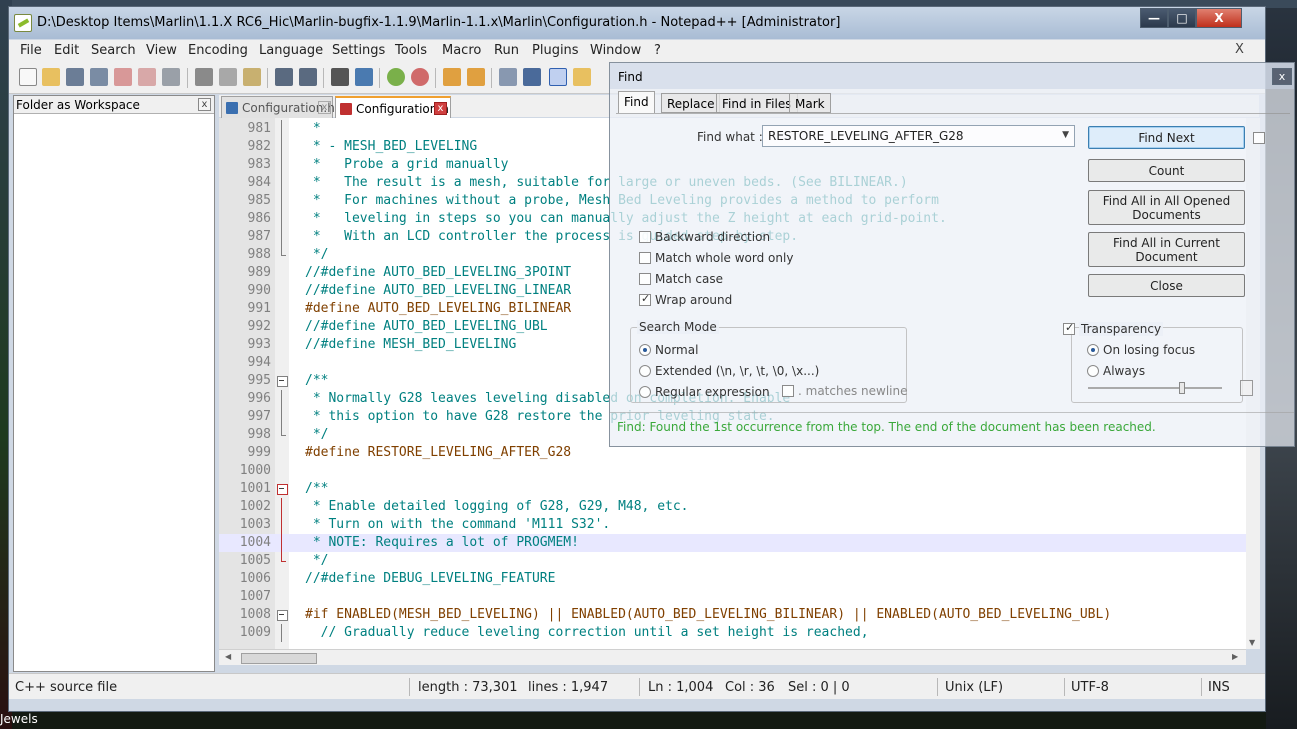 The image size is (1297, 729). I want to click on menu-tools: Tools, so click(411, 50).